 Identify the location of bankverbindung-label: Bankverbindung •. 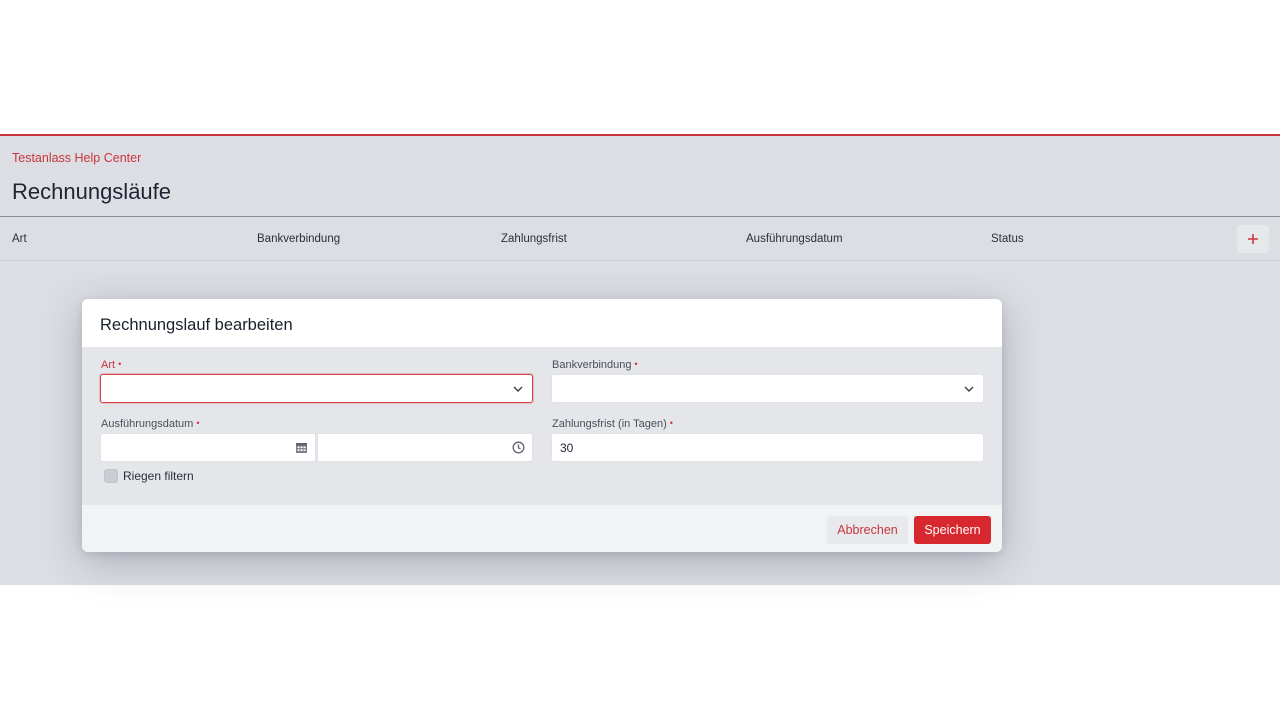
(595, 365).